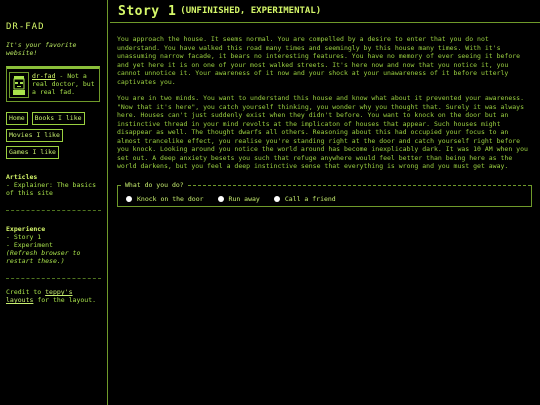 Image resolution: width=540 pixels, height=405 pixels. Describe the element at coordinates (251, 11) in the screenshot. I see `story-subtitle: (UNFINISHED, EXPERIMENTAL)` at that location.